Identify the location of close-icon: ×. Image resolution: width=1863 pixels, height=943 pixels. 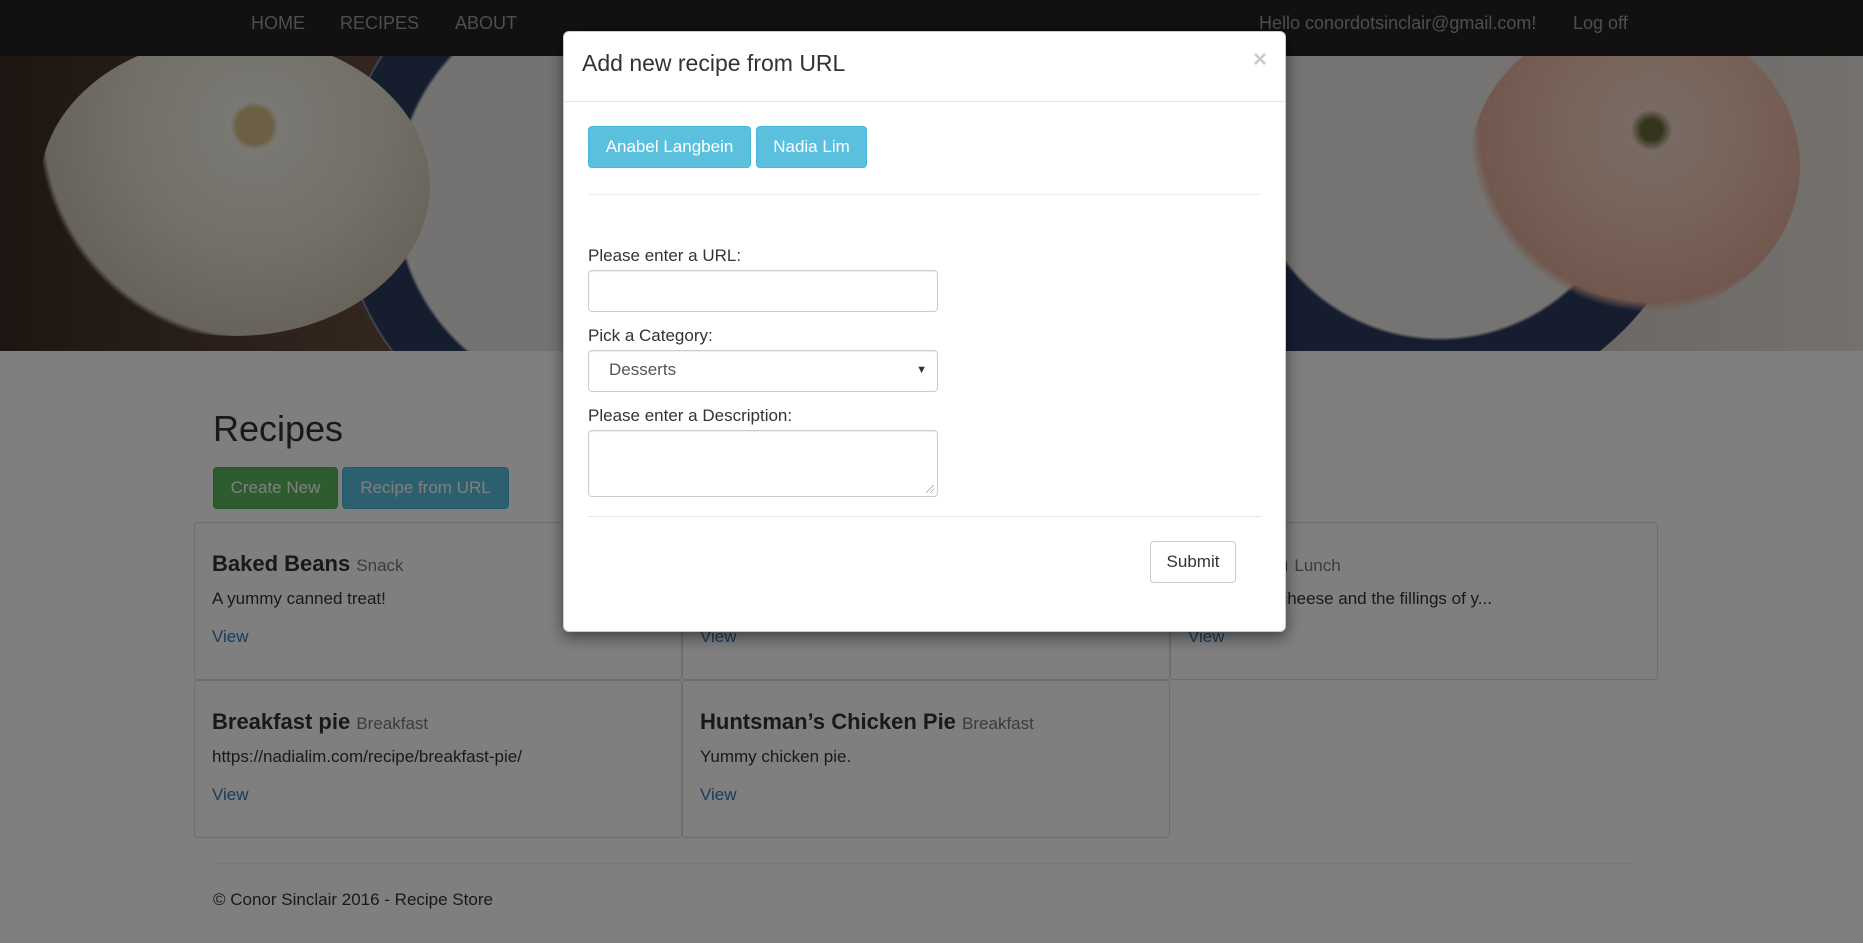
(1260, 60).